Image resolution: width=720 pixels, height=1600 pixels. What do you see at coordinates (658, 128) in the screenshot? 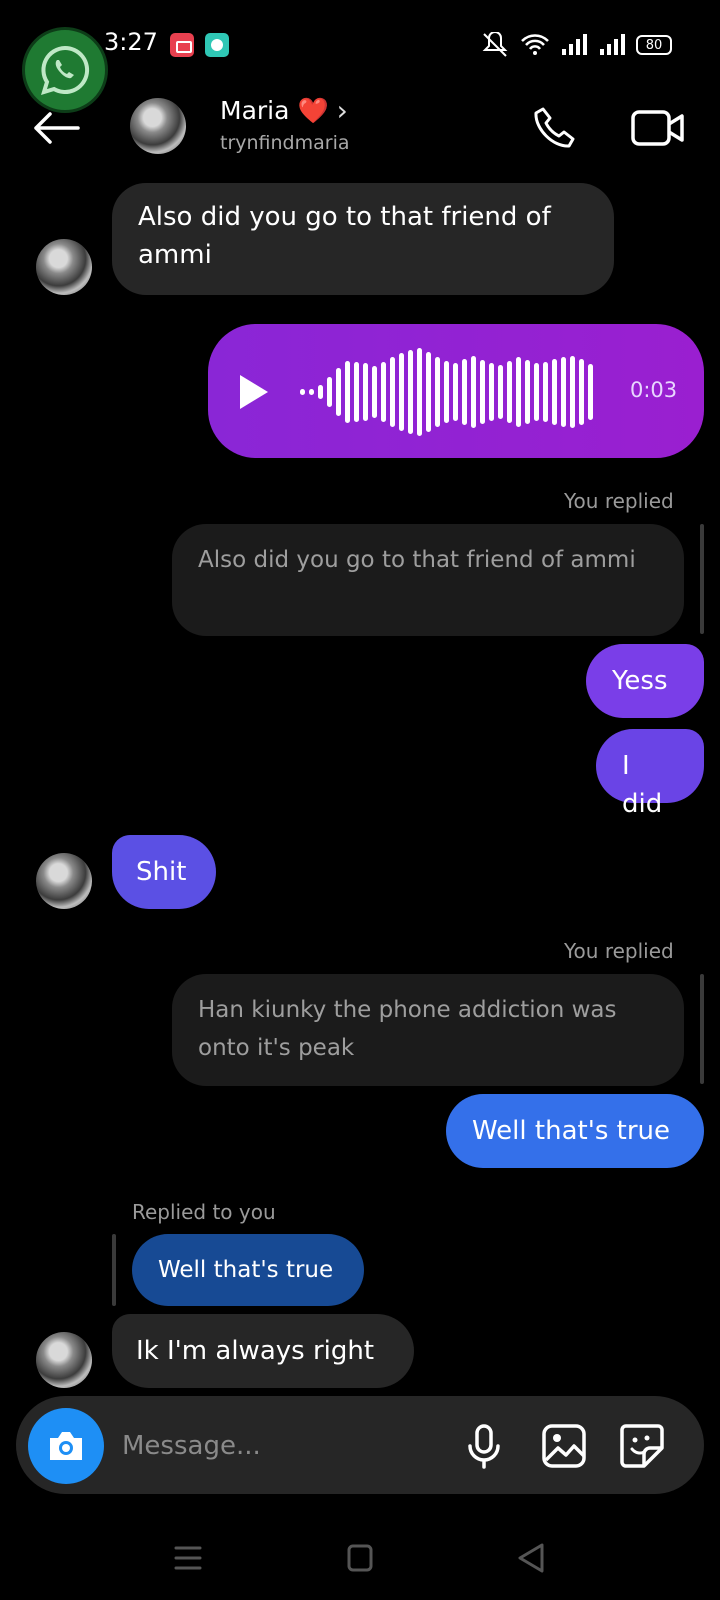
I see `video-camera-icon` at bounding box center [658, 128].